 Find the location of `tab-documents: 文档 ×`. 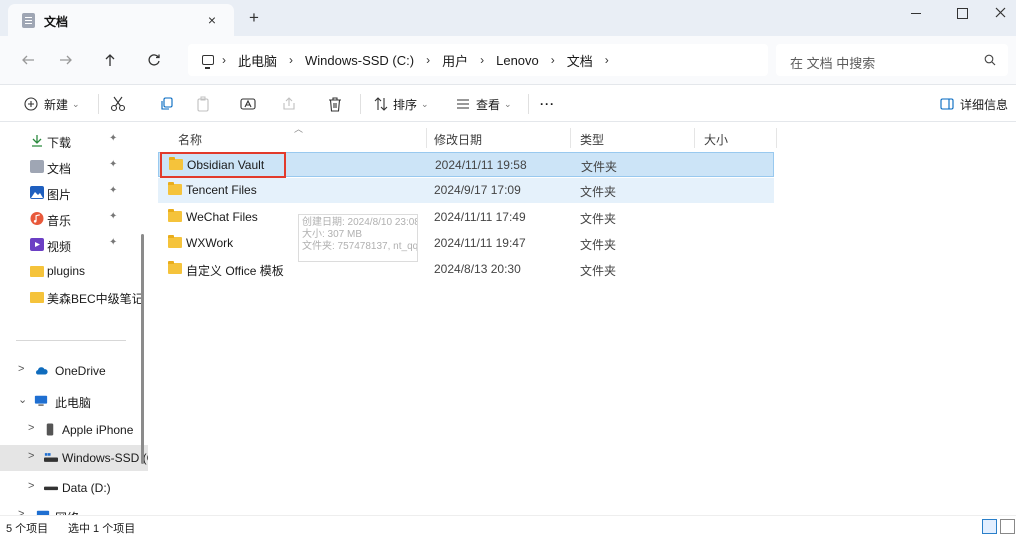

tab-documents: 文档 × is located at coordinates (121, 20).